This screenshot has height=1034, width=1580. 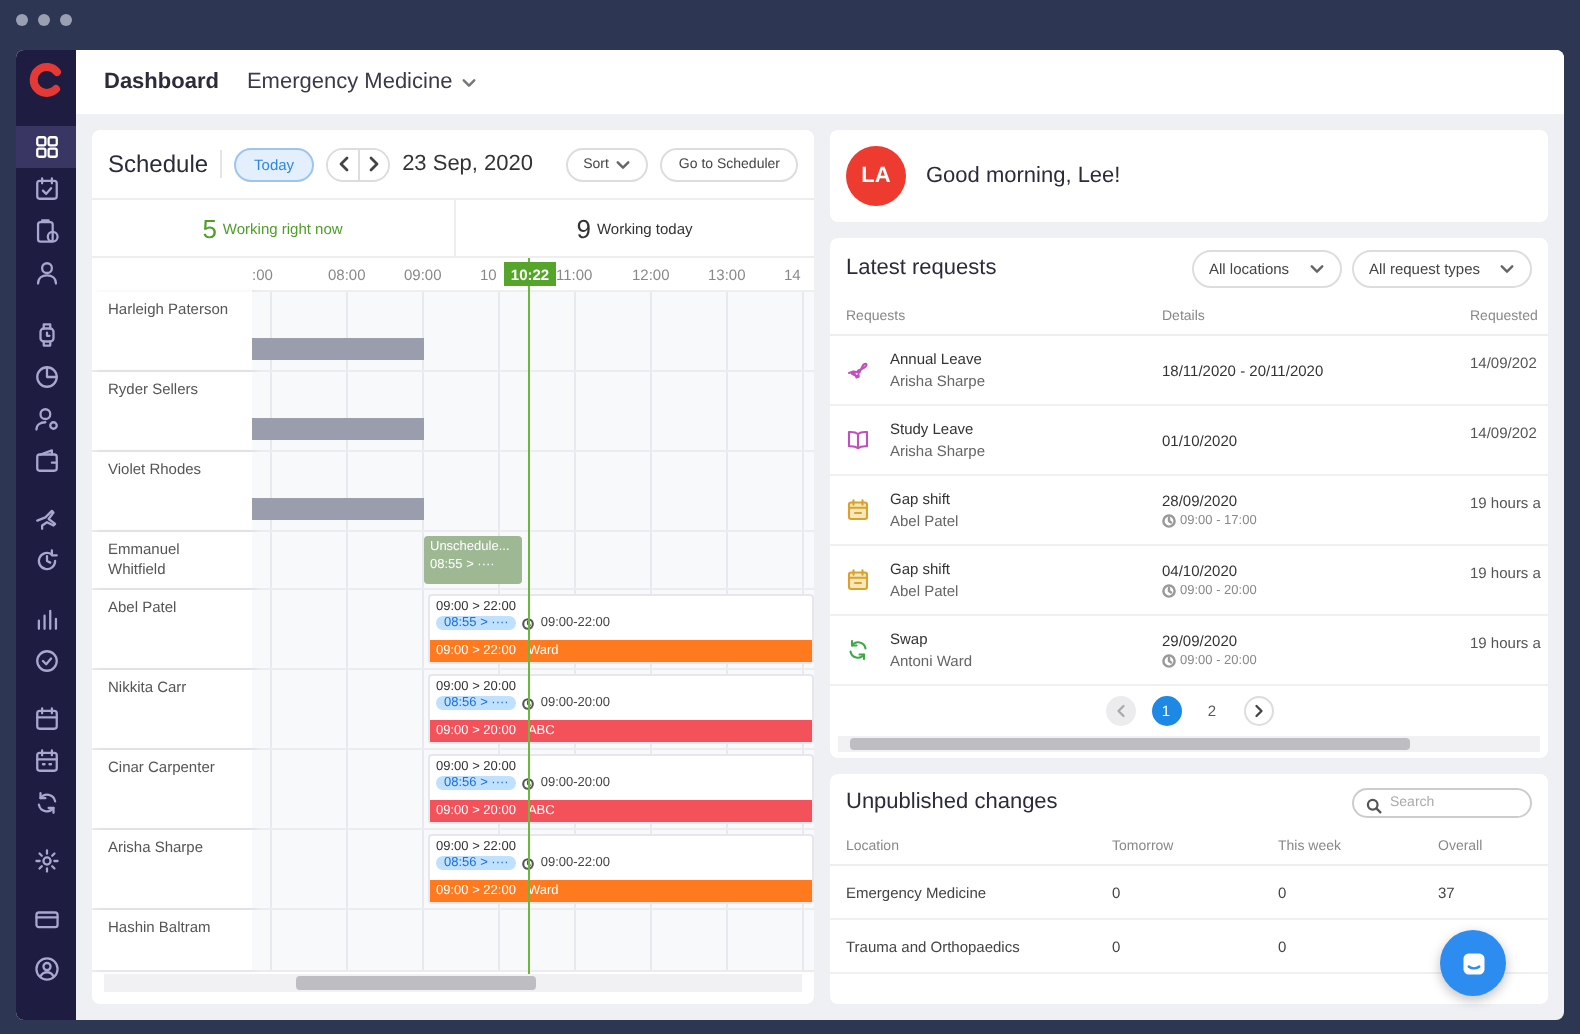 I want to click on check-circle-icon, so click(x=46, y=661).